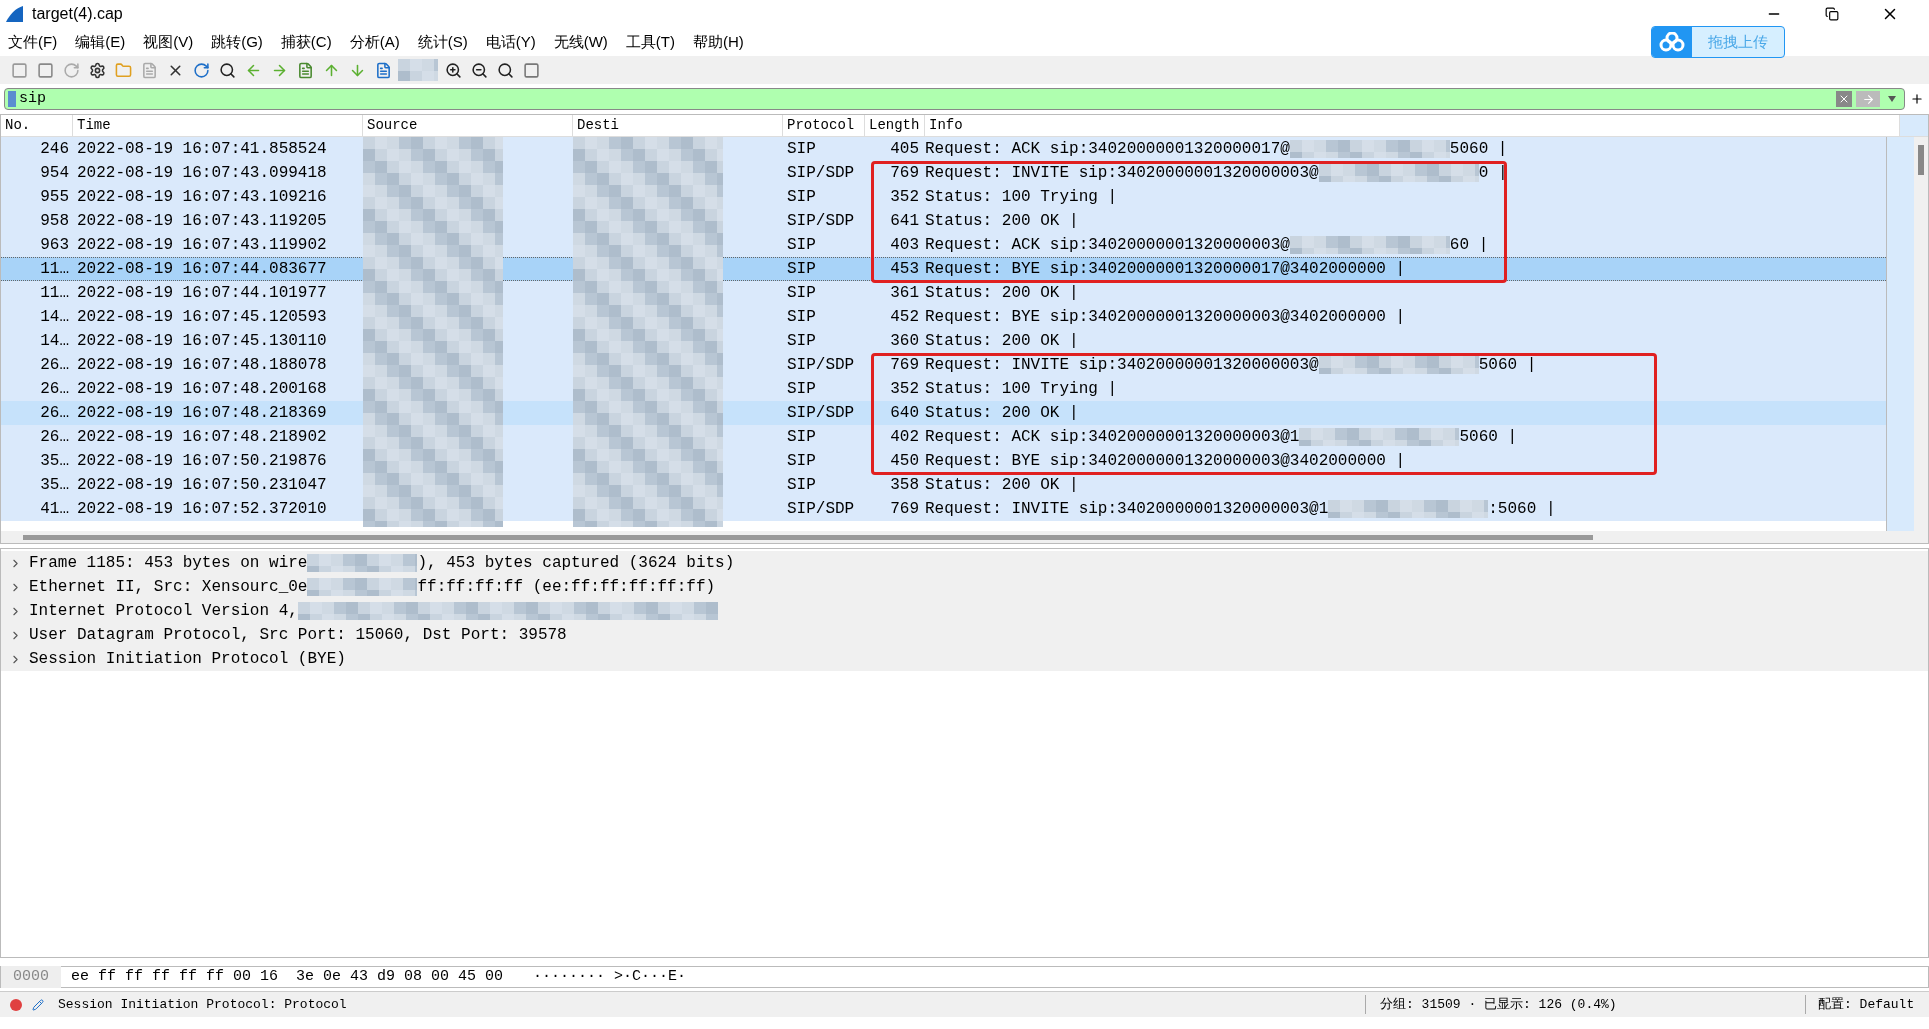 The height and width of the screenshot is (1029, 1929). Describe the element at coordinates (442, 42) in the screenshot. I see `menu-item: 统计(S)` at that location.